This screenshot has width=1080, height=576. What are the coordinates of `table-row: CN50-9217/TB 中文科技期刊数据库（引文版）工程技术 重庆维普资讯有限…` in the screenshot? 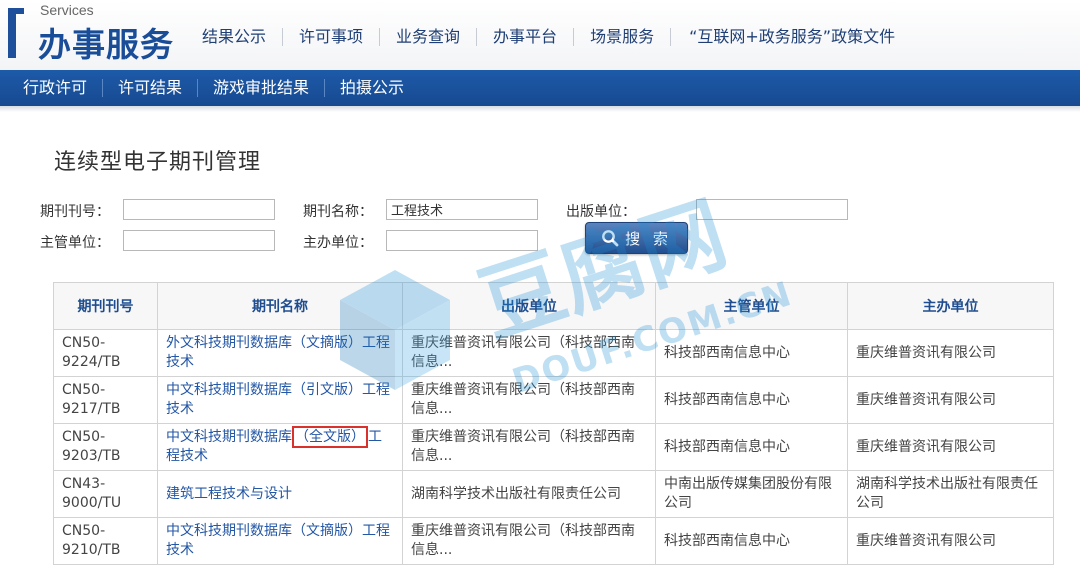 It's located at (553, 400).